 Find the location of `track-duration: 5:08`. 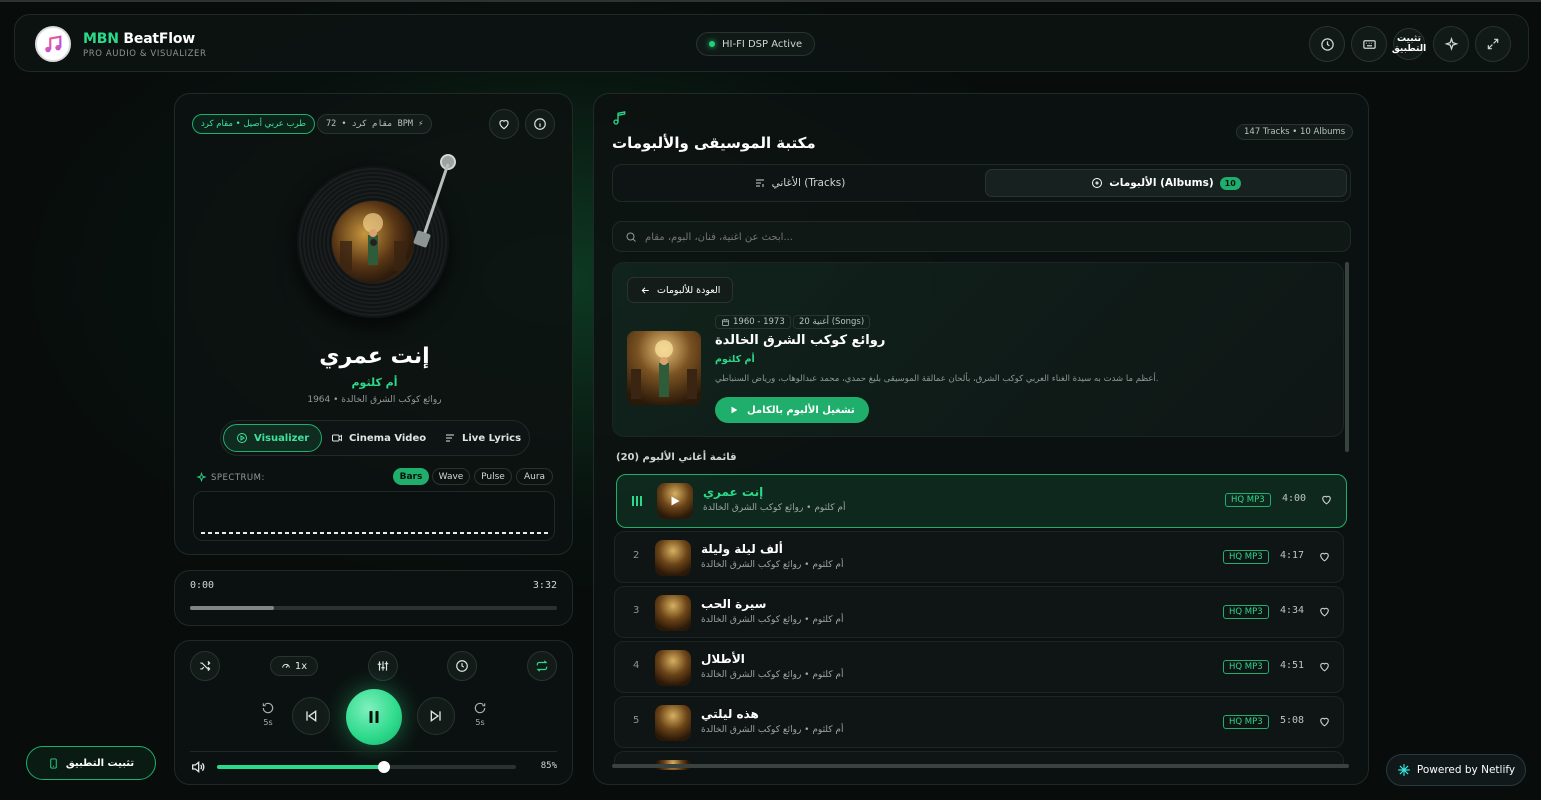

track-duration: 5:08 is located at coordinates (1292, 720).